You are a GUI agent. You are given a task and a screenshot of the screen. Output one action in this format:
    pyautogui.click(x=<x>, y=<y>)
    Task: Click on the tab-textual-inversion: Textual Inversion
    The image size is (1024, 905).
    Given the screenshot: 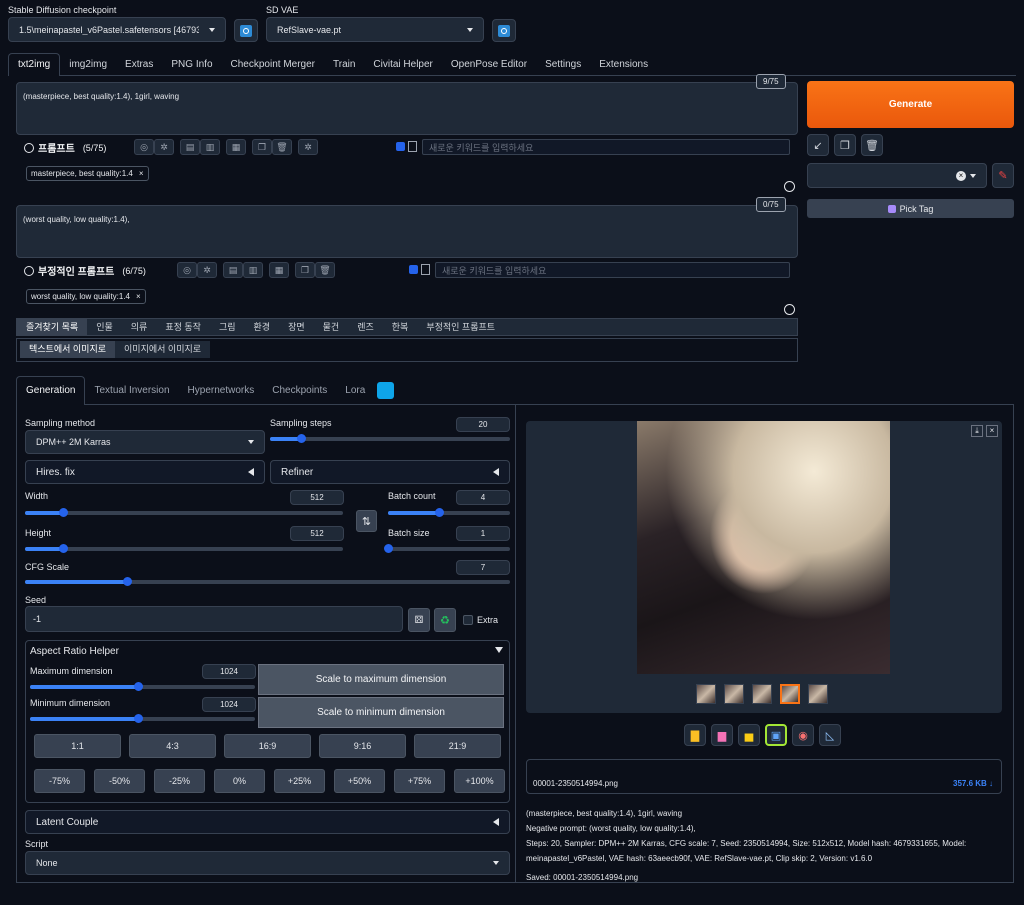 What is the action you would take?
    pyautogui.click(x=131, y=391)
    